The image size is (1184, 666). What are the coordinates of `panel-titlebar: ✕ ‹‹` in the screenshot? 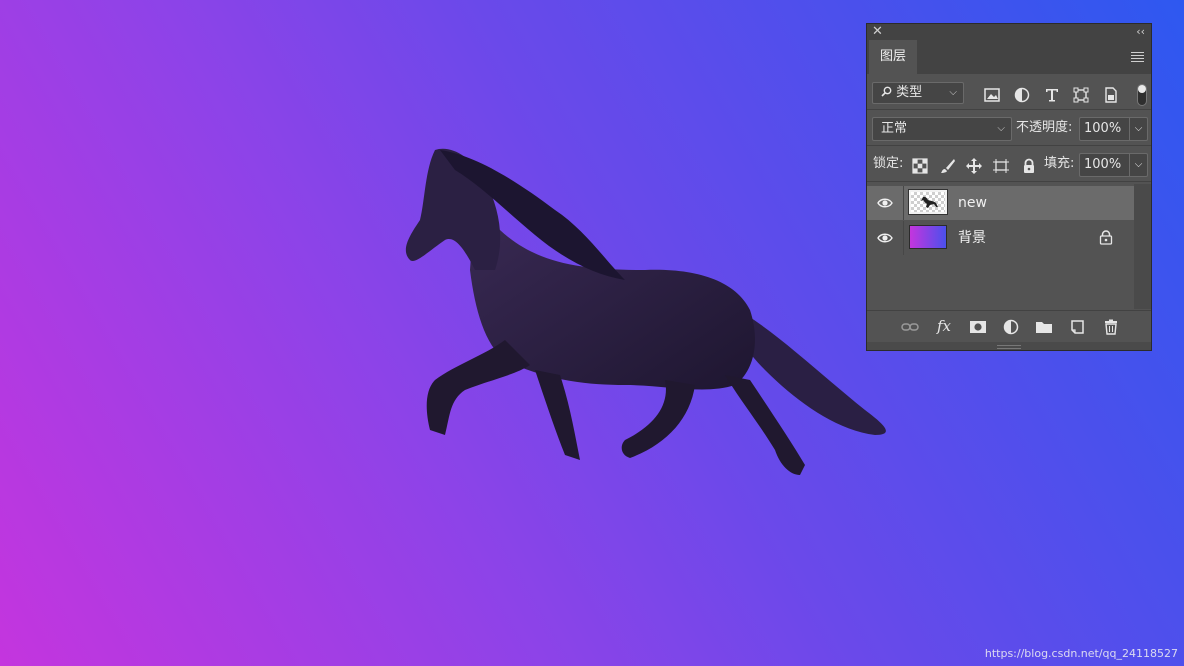 It's located at (1009, 32).